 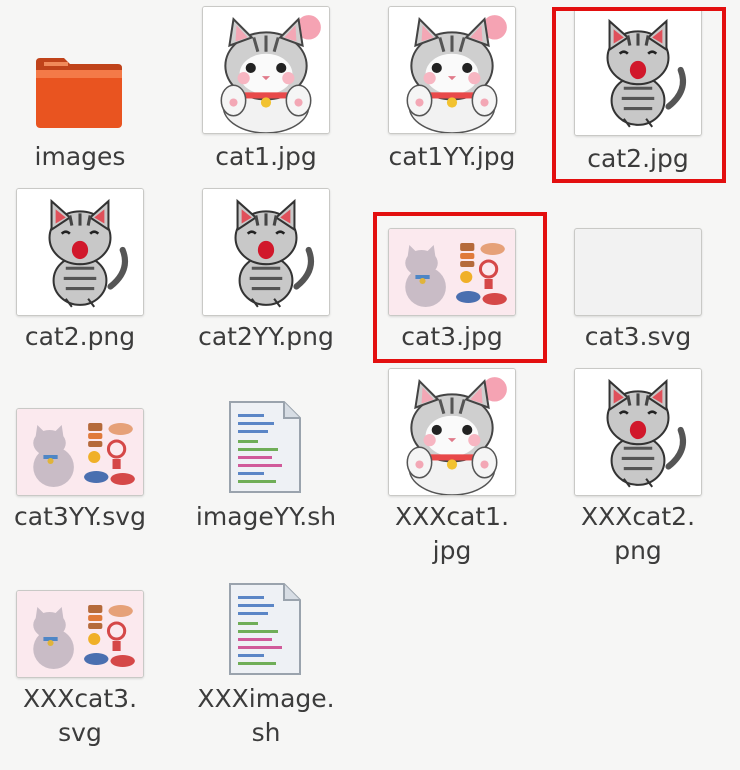 What do you see at coordinates (638, 272) in the screenshot?
I see `blank-thumbnail` at bounding box center [638, 272].